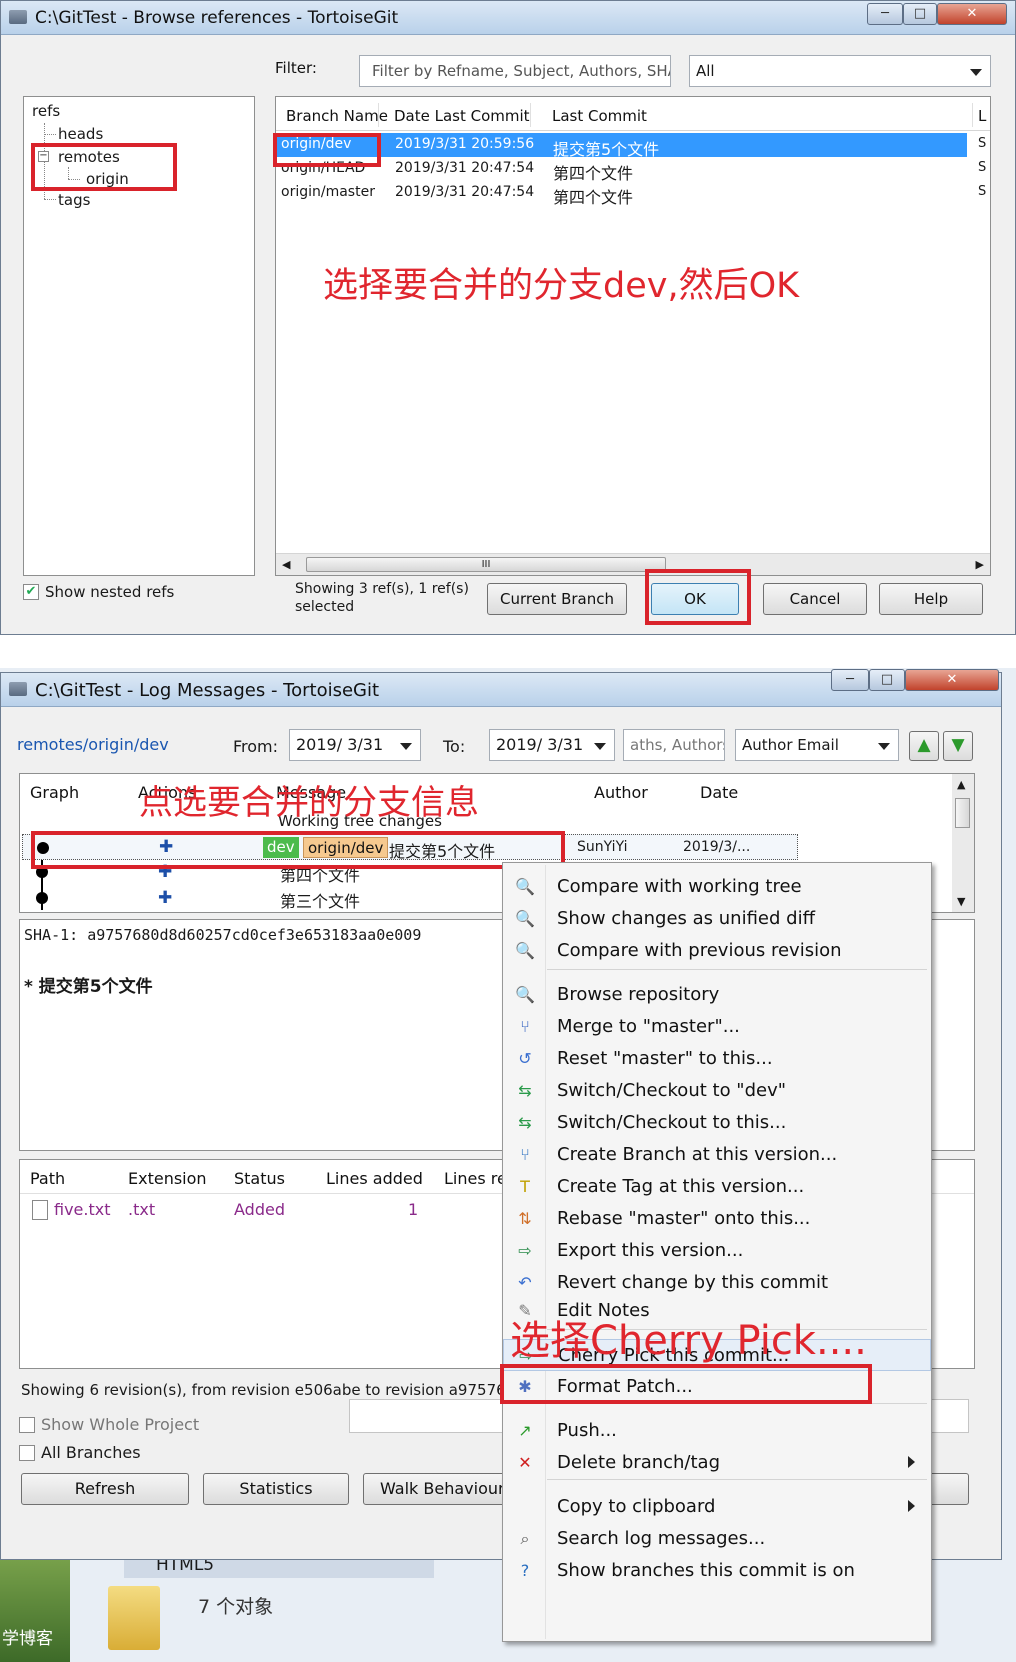 This screenshot has width=1016, height=1662. I want to click on export-icon: ⇨, so click(525, 1250).